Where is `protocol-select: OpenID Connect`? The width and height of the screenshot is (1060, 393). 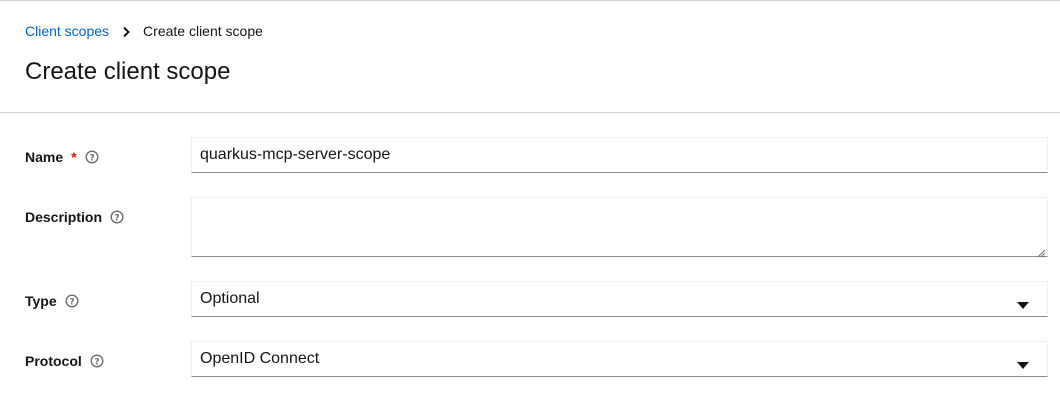 protocol-select: OpenID Connect is located at coordinates (619, 359).